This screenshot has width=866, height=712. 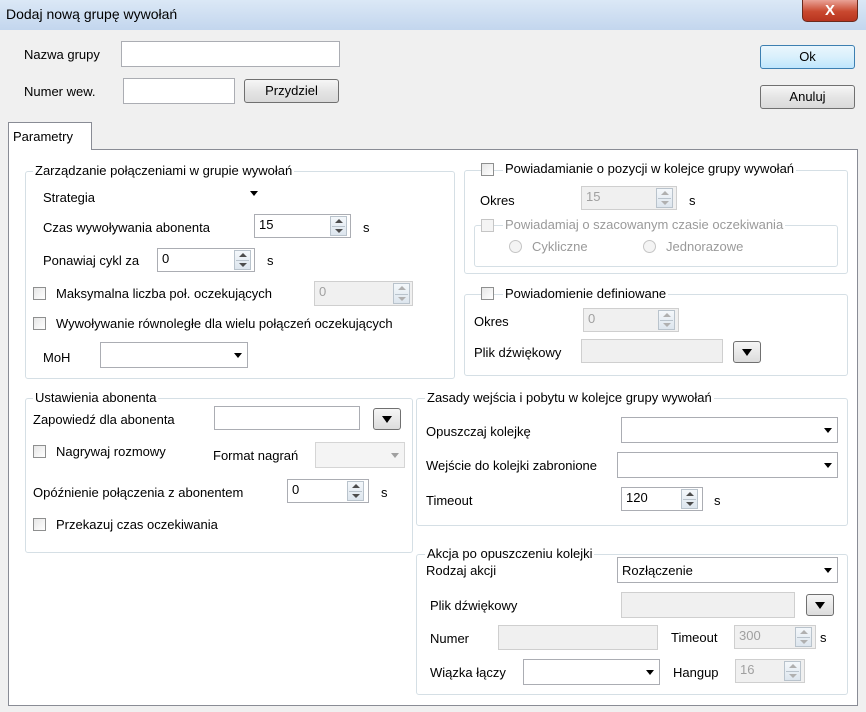 I want to click on group-name-input, so click(x=230, y=54).